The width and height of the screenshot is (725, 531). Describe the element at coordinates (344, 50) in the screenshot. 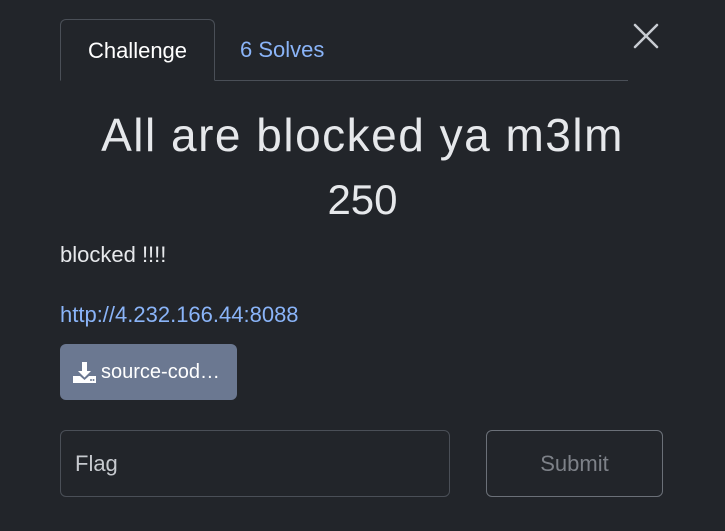

I see `challenge-tabs: Challenge 6 Solves` at that location.